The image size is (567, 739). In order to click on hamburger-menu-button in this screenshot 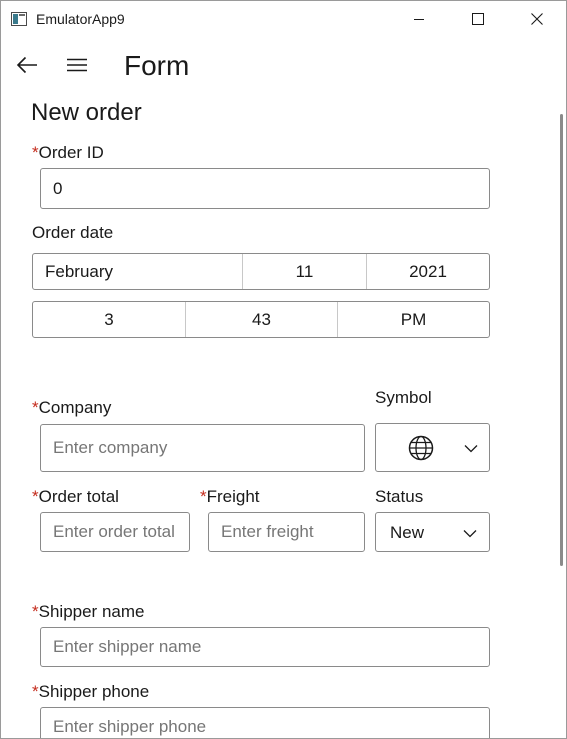, I will do `click(77, 65)`.